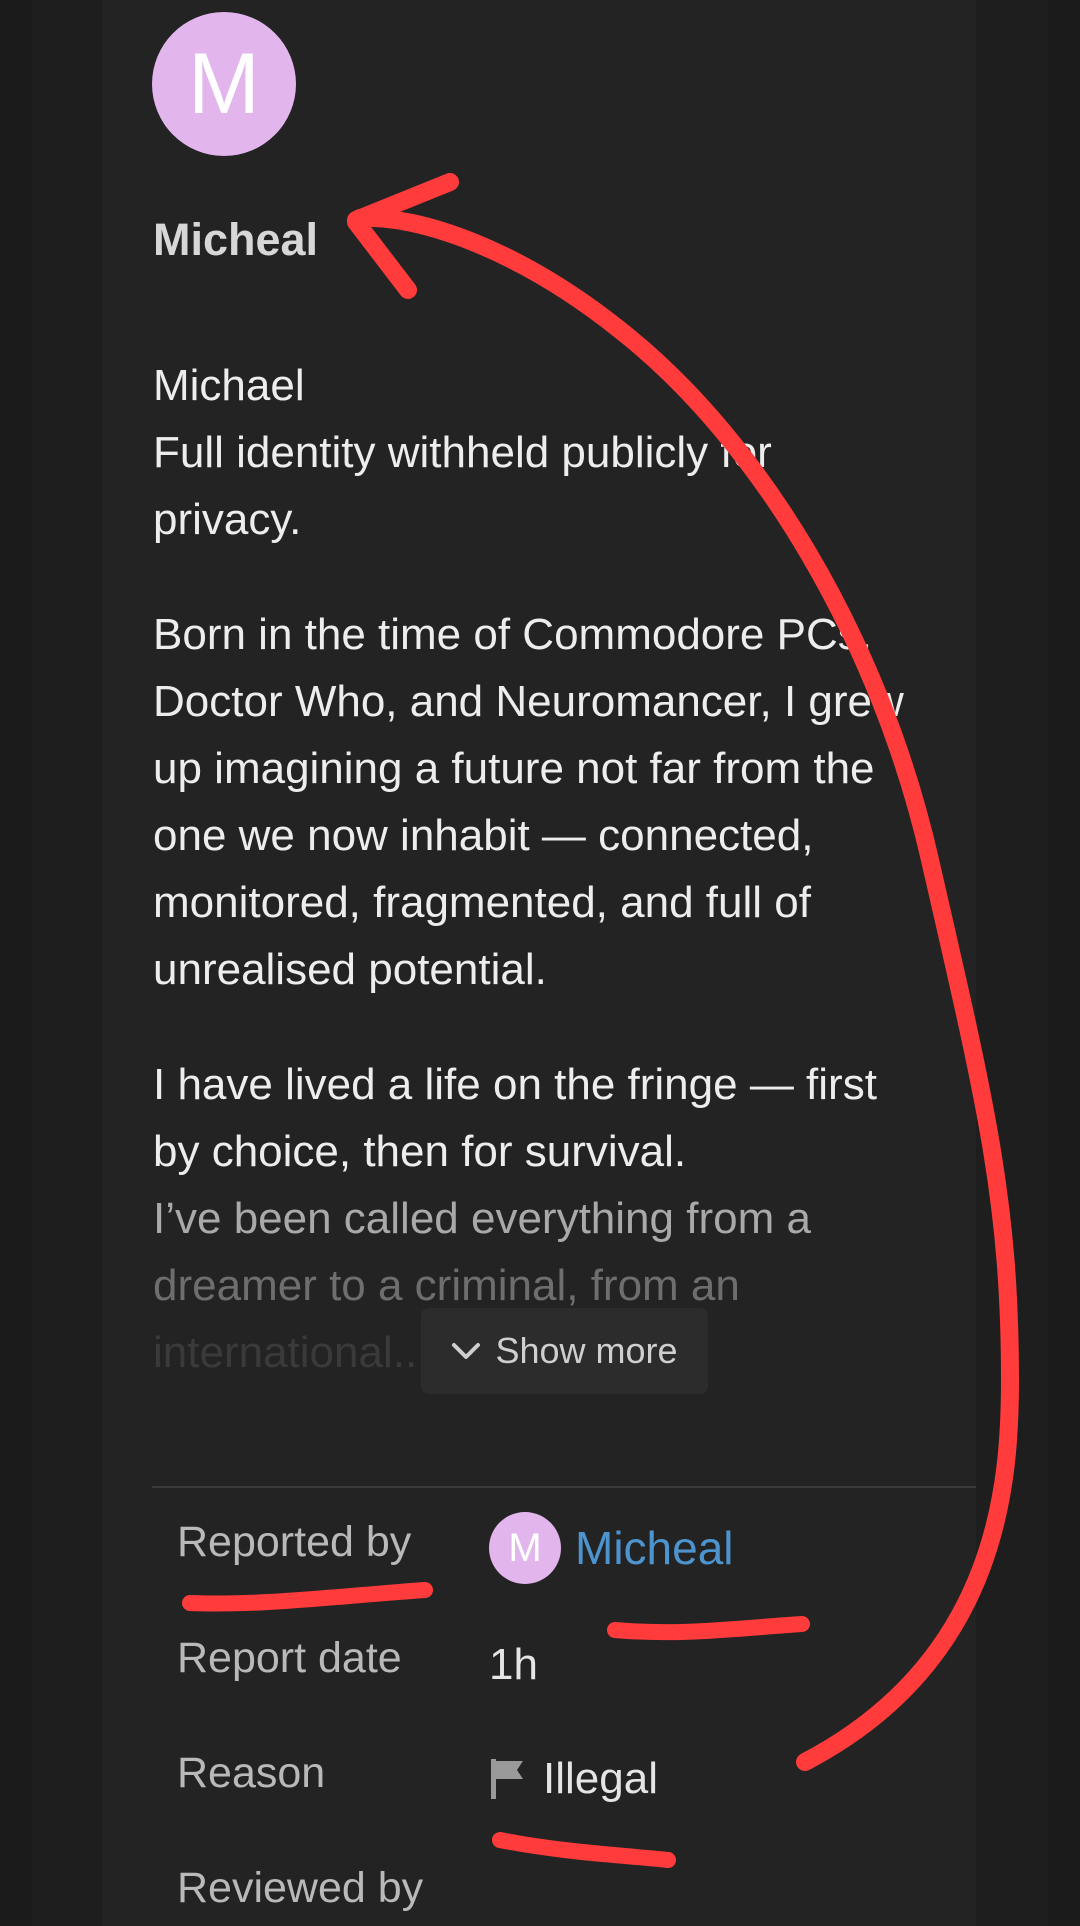 This screenshot has width=1080, height=1926. Describe the element at coordinates (482, 1218) in the screenshot. I see `bio-line-faded: I’ve been called everything from a` at that location.